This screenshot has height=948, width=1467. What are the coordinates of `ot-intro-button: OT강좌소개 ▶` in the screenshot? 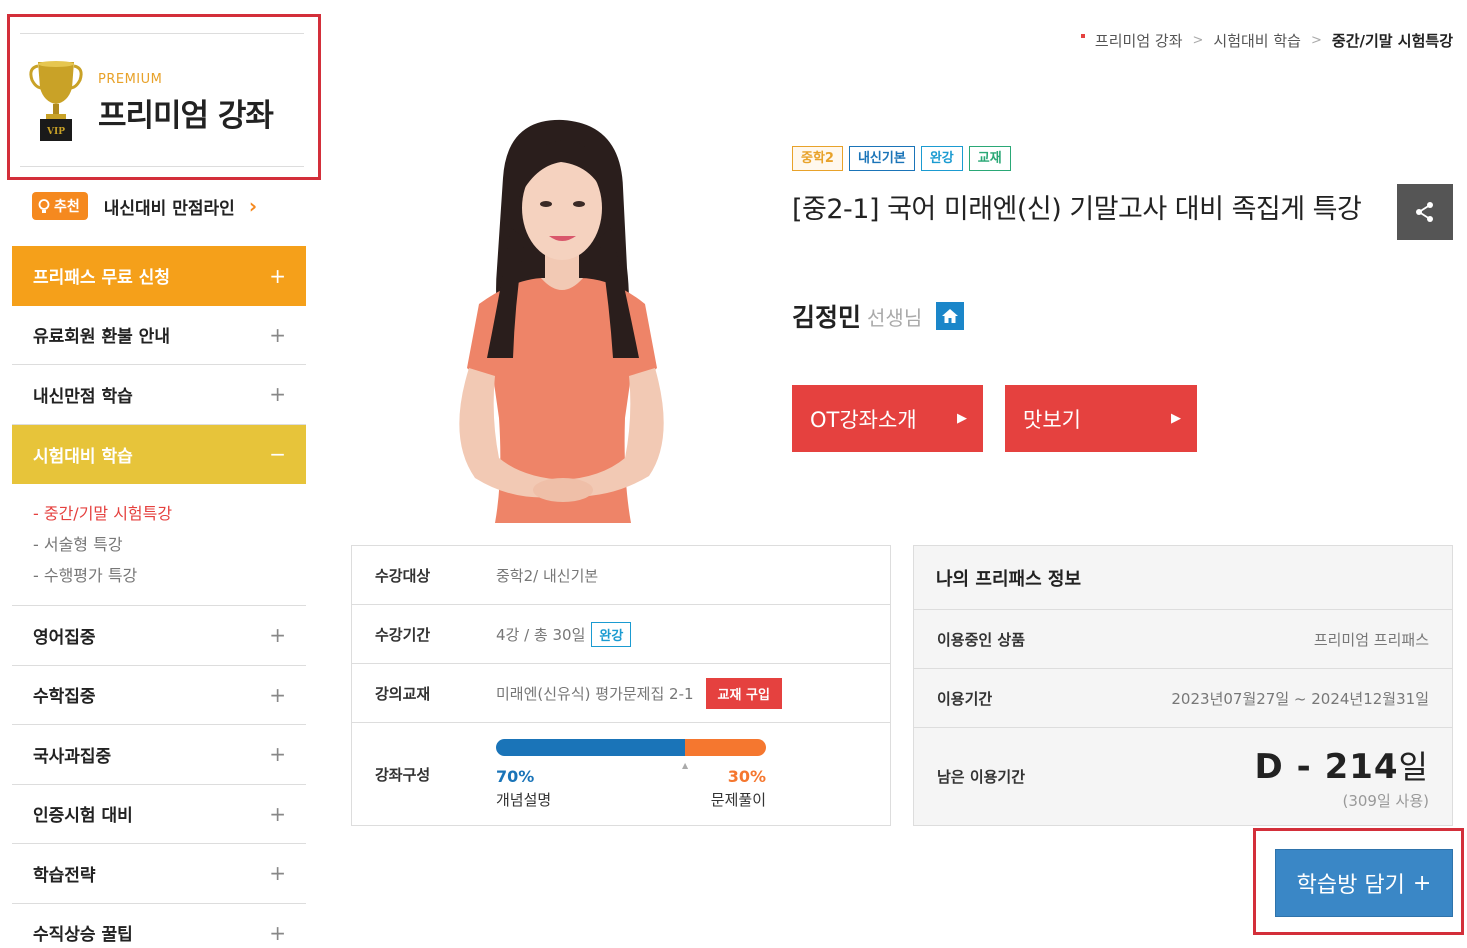 It's located at (887, 418).